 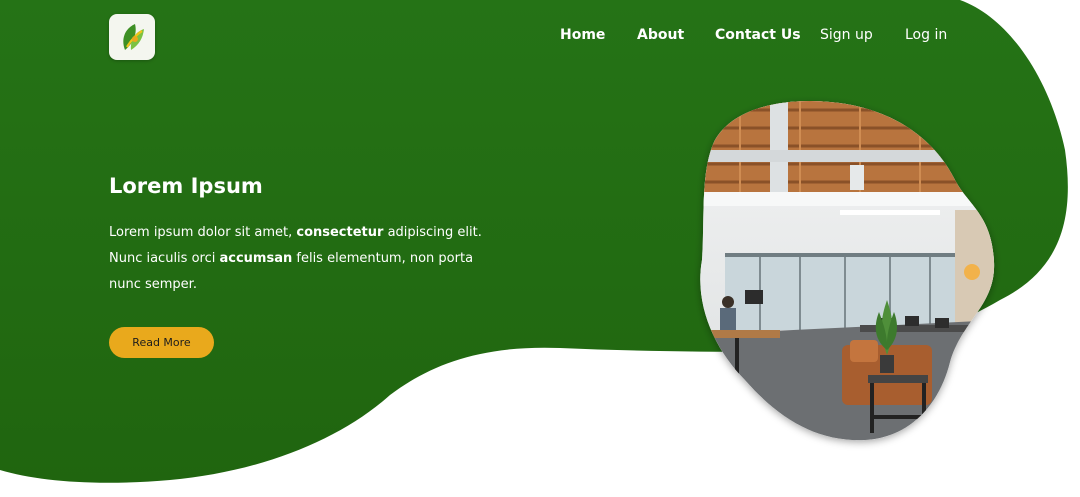 What do you see at coordinates (660, 35) in the screenshot?
I see `nav-about-link: About` at bounding box center [660, 35].